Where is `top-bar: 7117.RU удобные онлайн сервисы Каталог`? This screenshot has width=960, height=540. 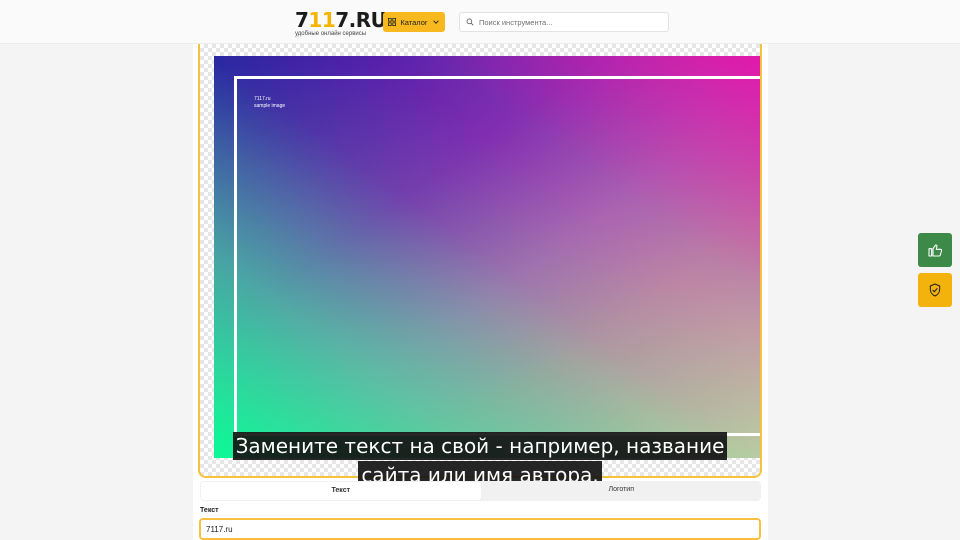
top-bar: 7117.RU удобные онлайн сервисы Каталог is located at coordinates (480, 22).